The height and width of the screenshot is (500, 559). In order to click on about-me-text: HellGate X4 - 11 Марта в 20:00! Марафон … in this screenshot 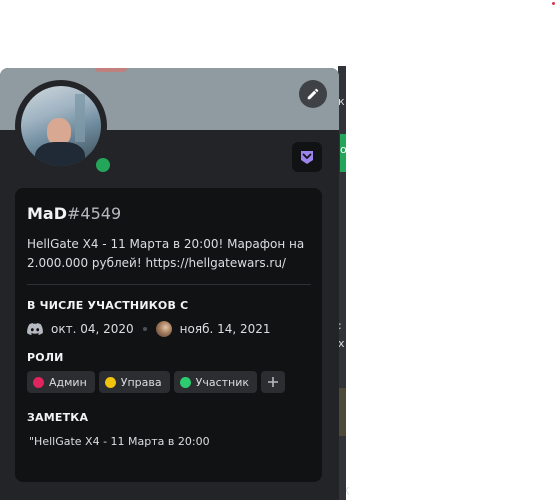, I will do `click(166, 253)`.